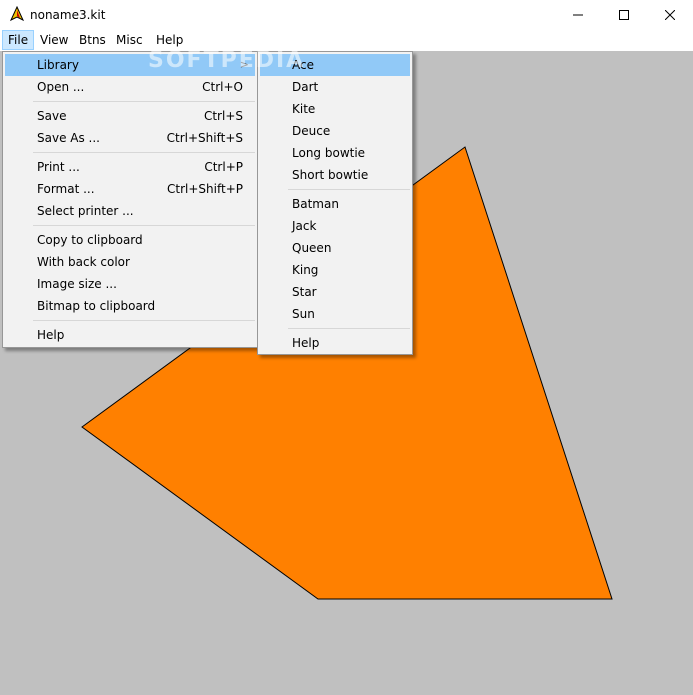  Describe the element at coordinates (335, 109) in the screenshot. I see `library-item-kite: Kite` at that location.